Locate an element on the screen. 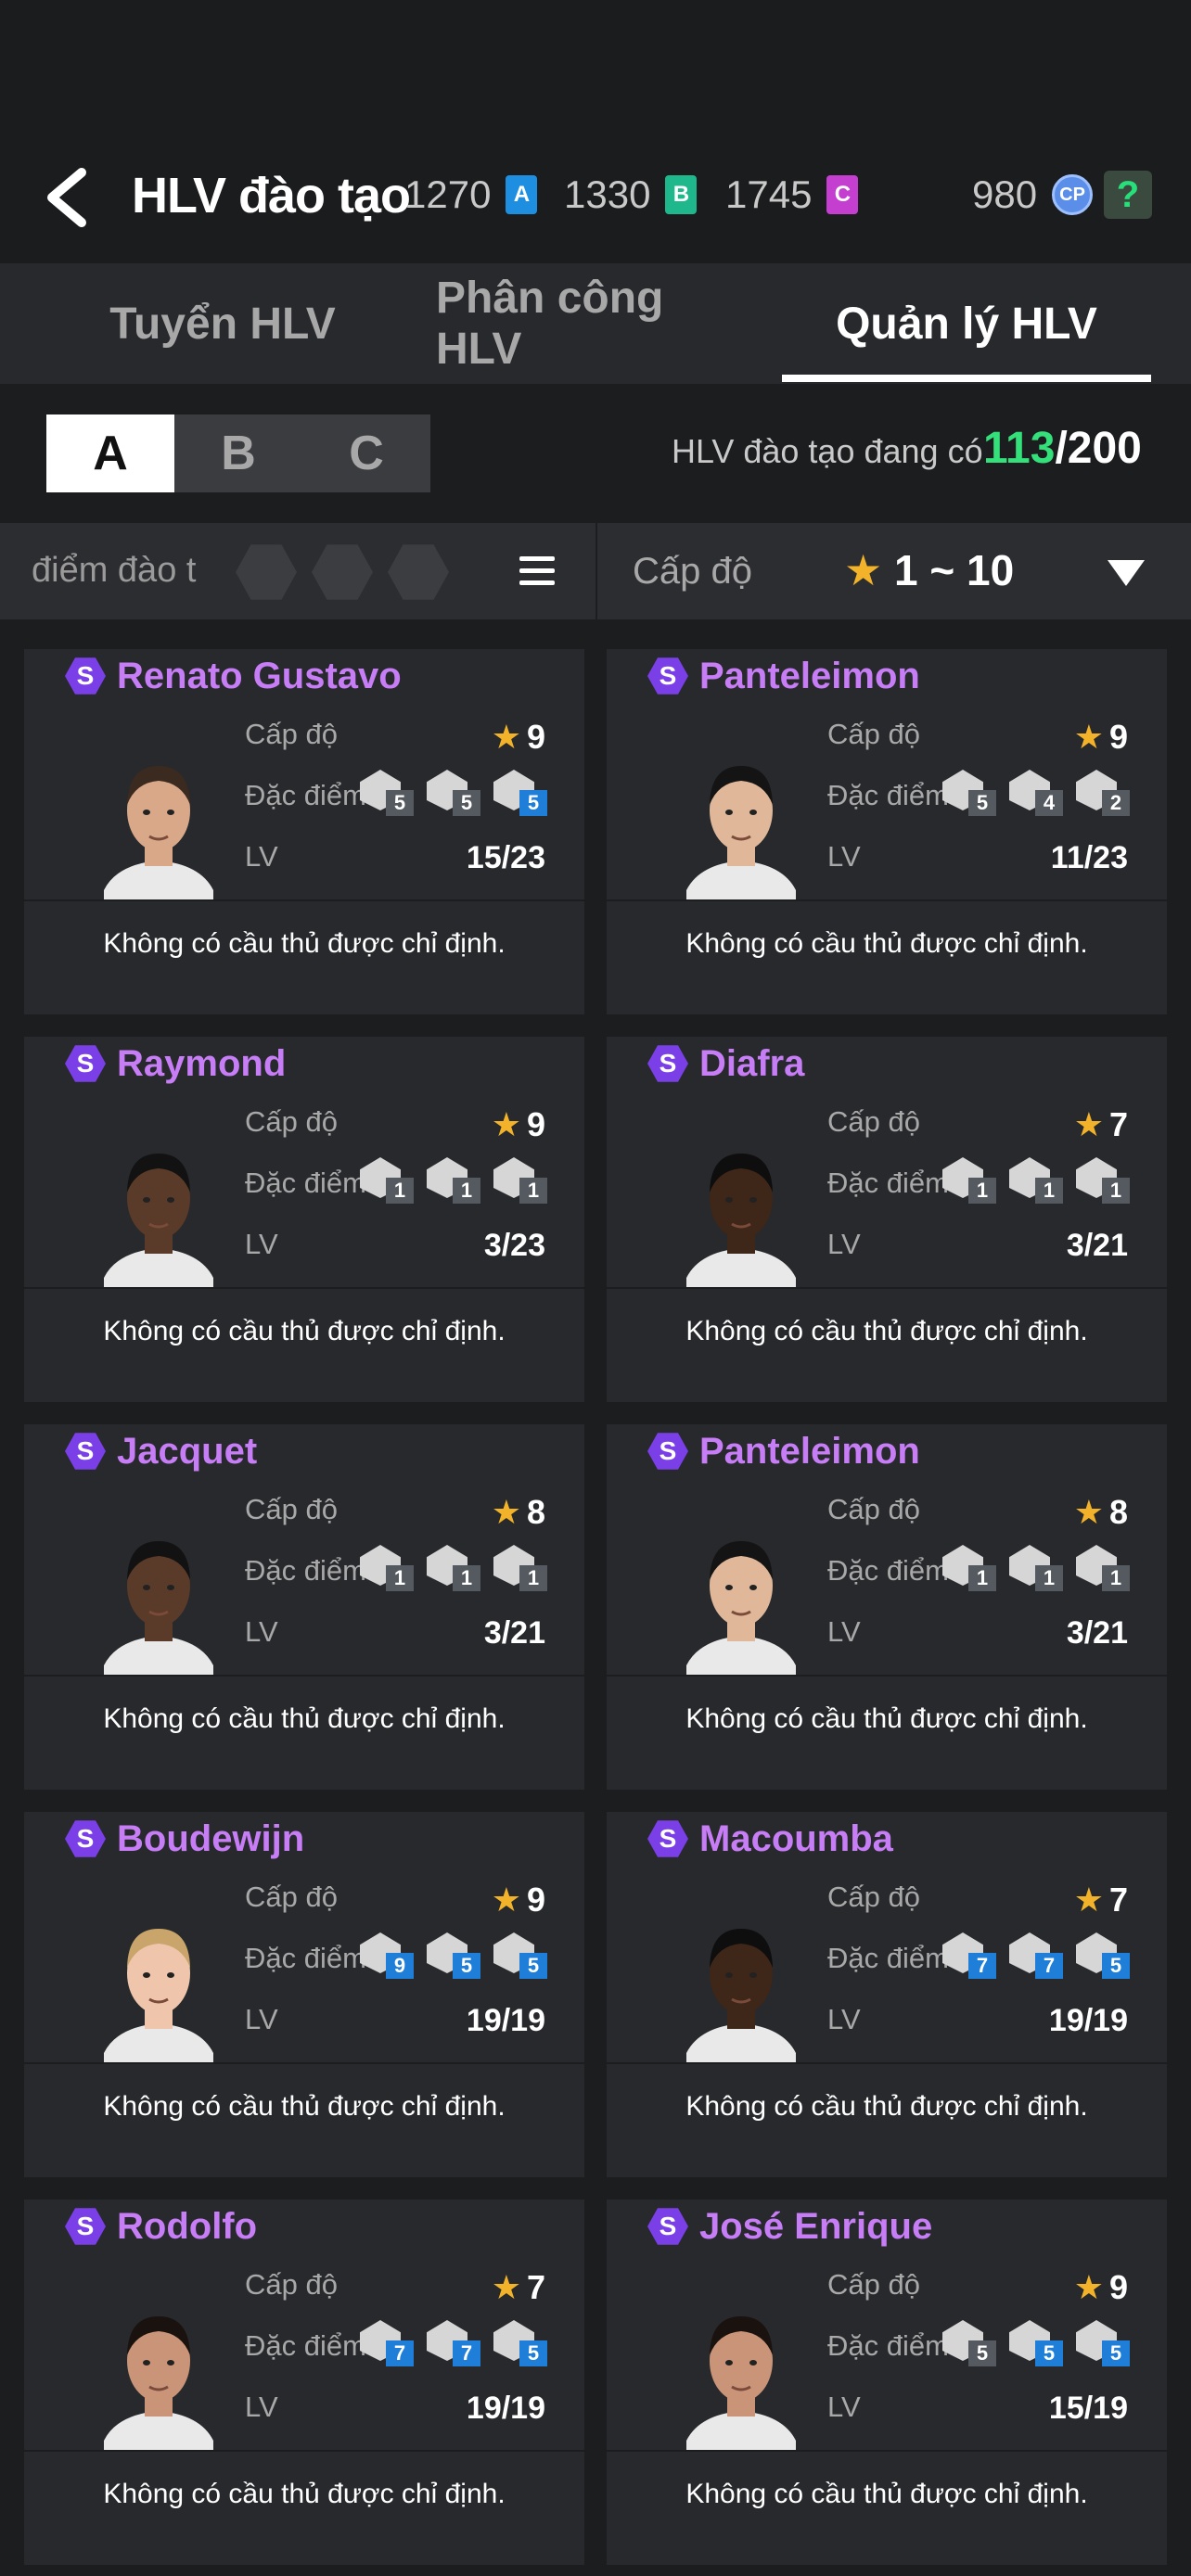  coach-name: Macoumba is located at coordinates (796, 1838).